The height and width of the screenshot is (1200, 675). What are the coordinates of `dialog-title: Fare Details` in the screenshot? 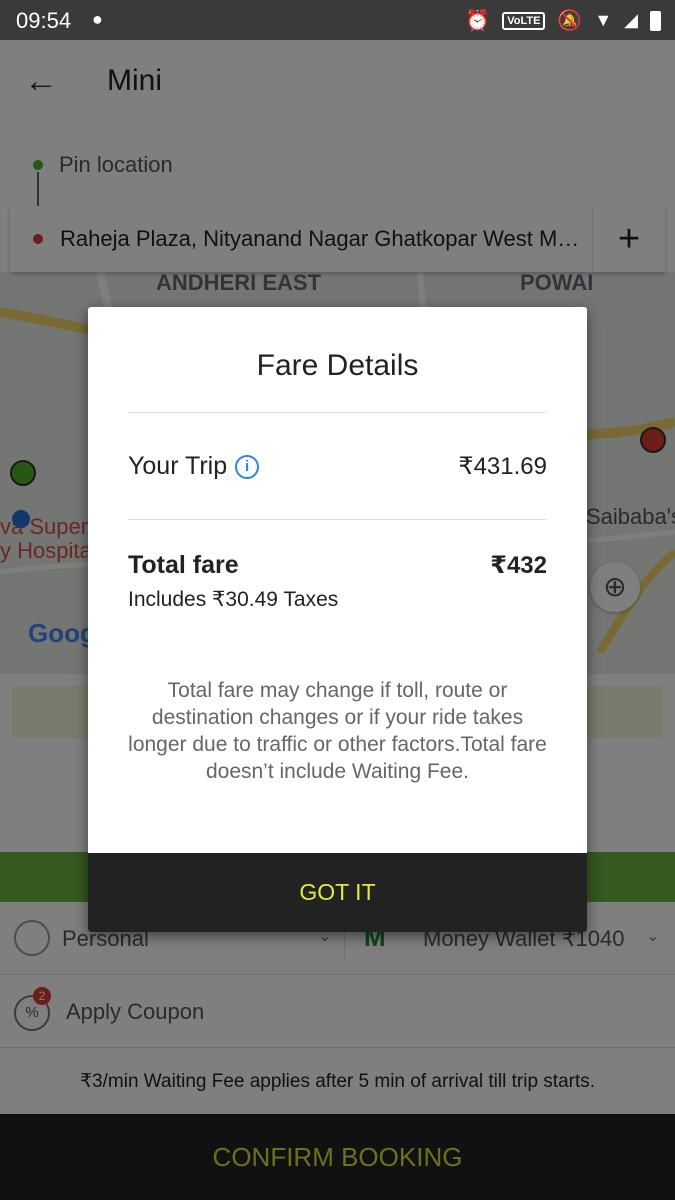 It's located at (337, 365).